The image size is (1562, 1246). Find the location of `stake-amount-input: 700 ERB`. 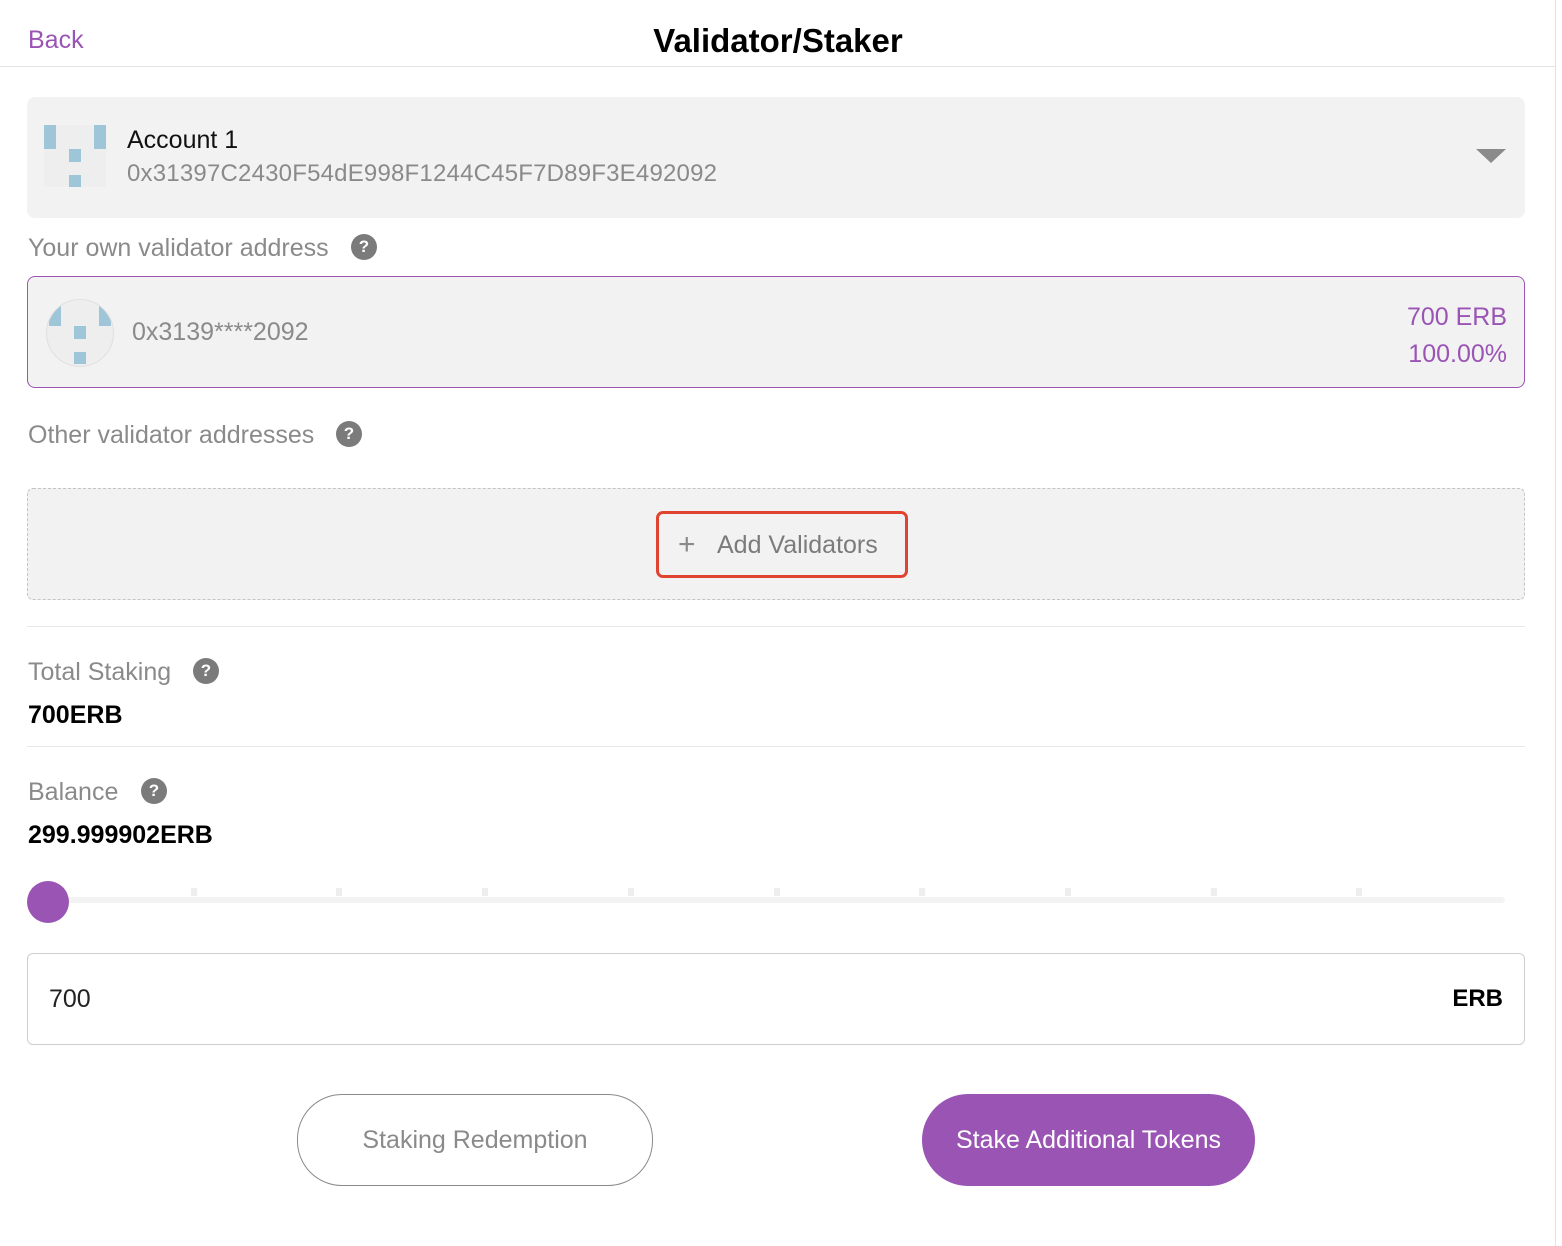

stake-amount-input: 700 ERB is located at coordinates (776, 999).